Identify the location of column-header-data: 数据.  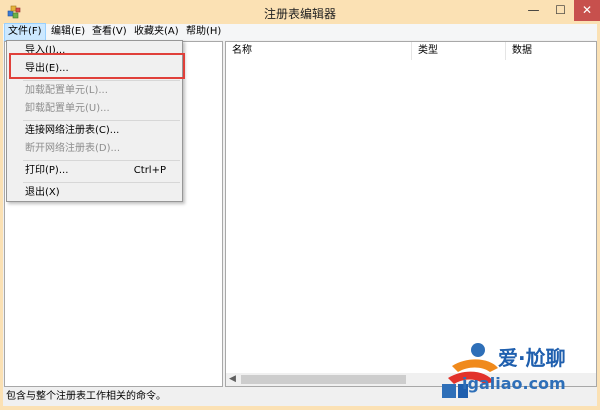
(551, 51).